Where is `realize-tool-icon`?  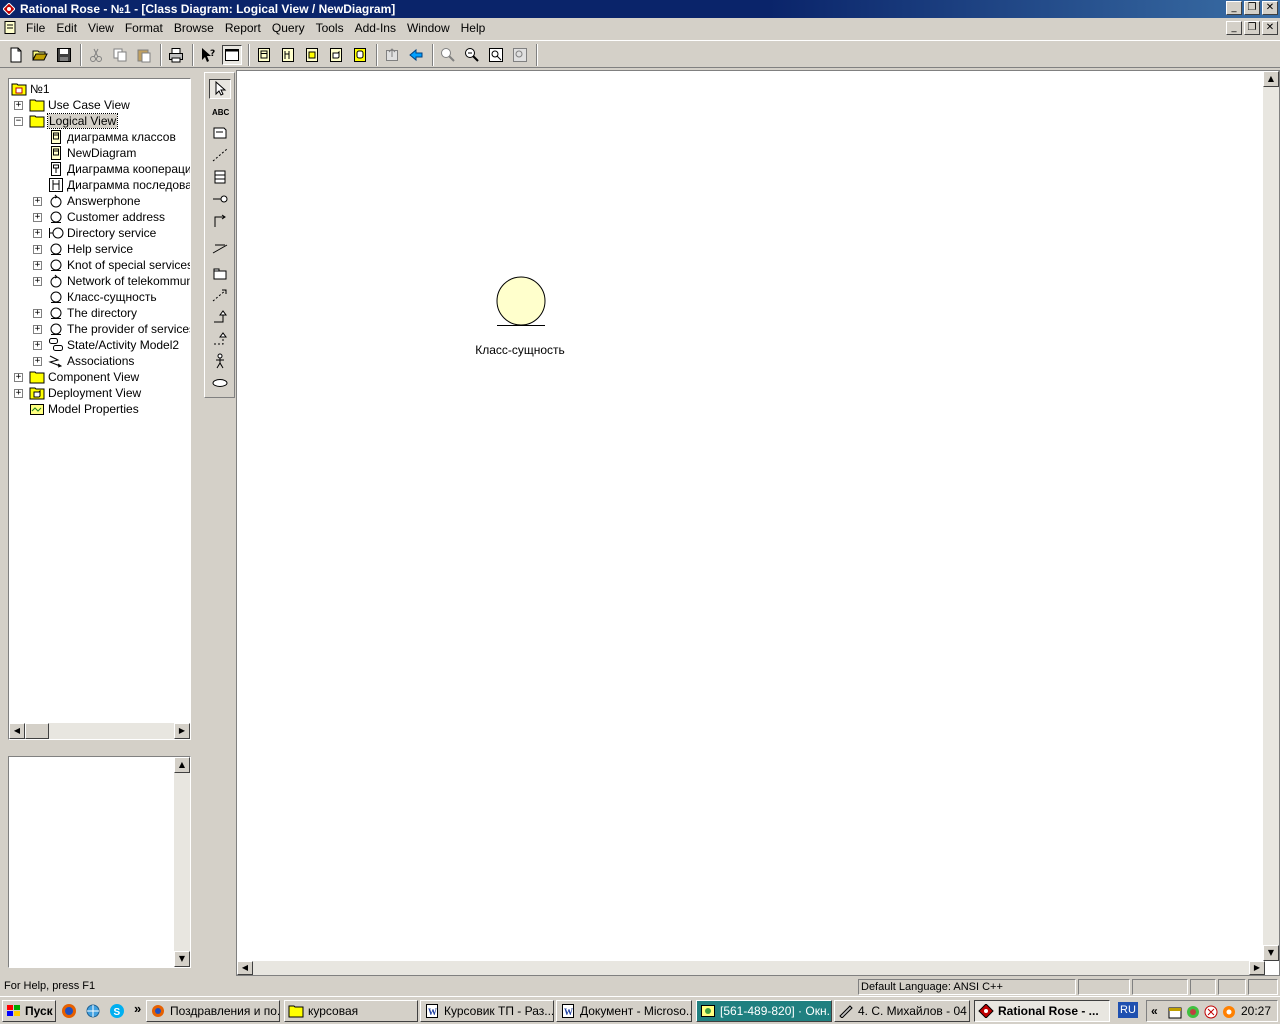 realize-tool-icon is located at coordinates (220, 339).